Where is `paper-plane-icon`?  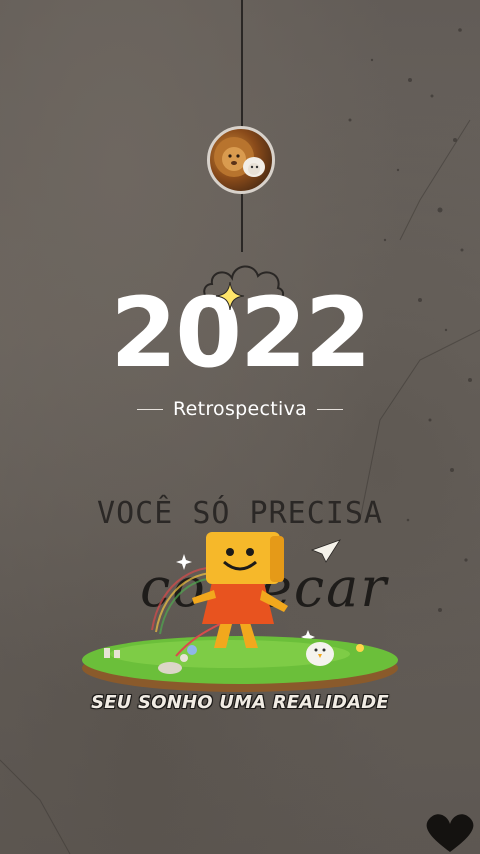
paper-plane-icon is located at coordinates (325, 551).